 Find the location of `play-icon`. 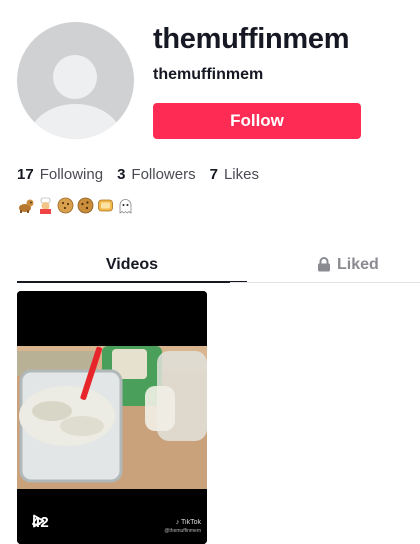

play-icon is located at coordinates (39, 521).